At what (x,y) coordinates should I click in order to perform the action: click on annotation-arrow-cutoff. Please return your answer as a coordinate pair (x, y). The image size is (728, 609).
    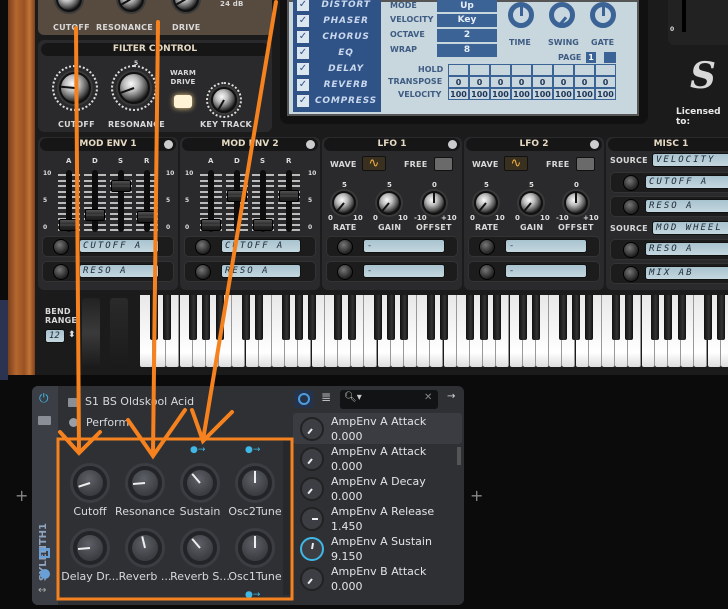
    Looking at the image, I should click on (77, 240).